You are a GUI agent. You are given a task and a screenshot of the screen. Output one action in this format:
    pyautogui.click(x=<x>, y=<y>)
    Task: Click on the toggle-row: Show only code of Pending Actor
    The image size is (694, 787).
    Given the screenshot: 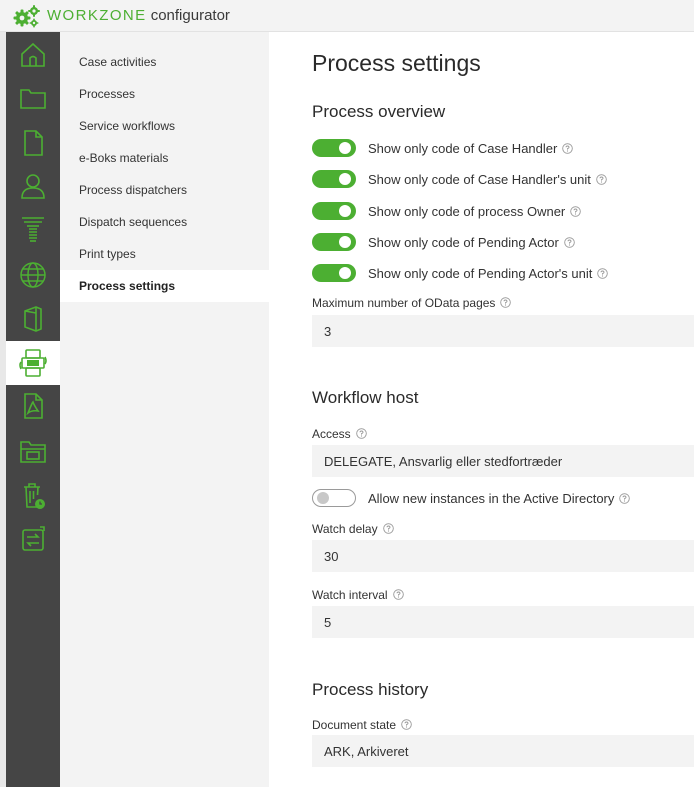 What is the action you would take?
    pyautogui.click(x=443, y=242)
    